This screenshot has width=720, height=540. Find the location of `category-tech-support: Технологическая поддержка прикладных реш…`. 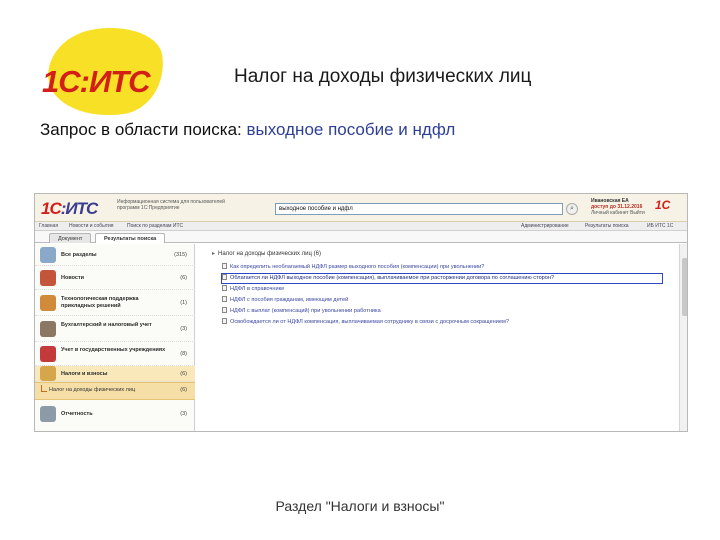

category-tech-support: Технологическая поддержка прикладных реш… is located at coordinates (115, 303).